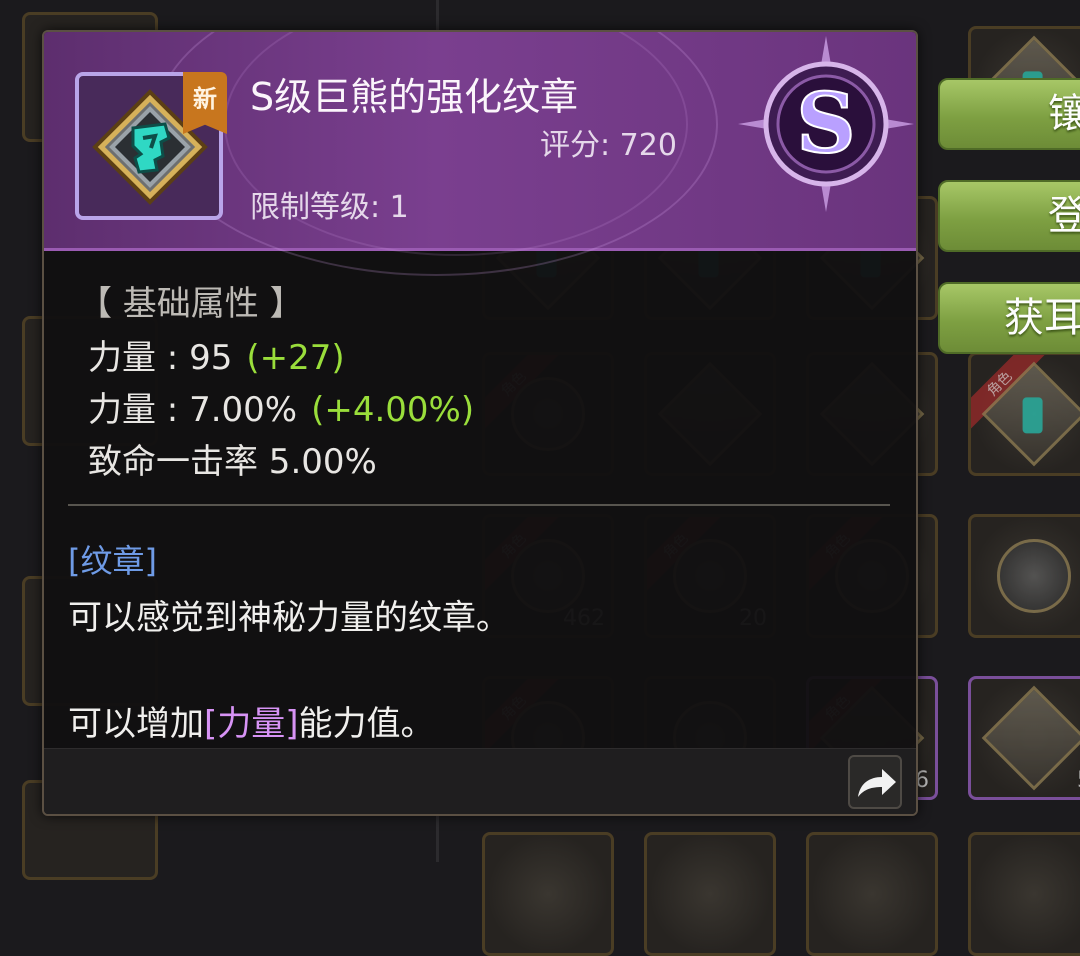  Describe the element at coordinates (205, 103) in the screenshot. I see `new-badge: 新` at that location.